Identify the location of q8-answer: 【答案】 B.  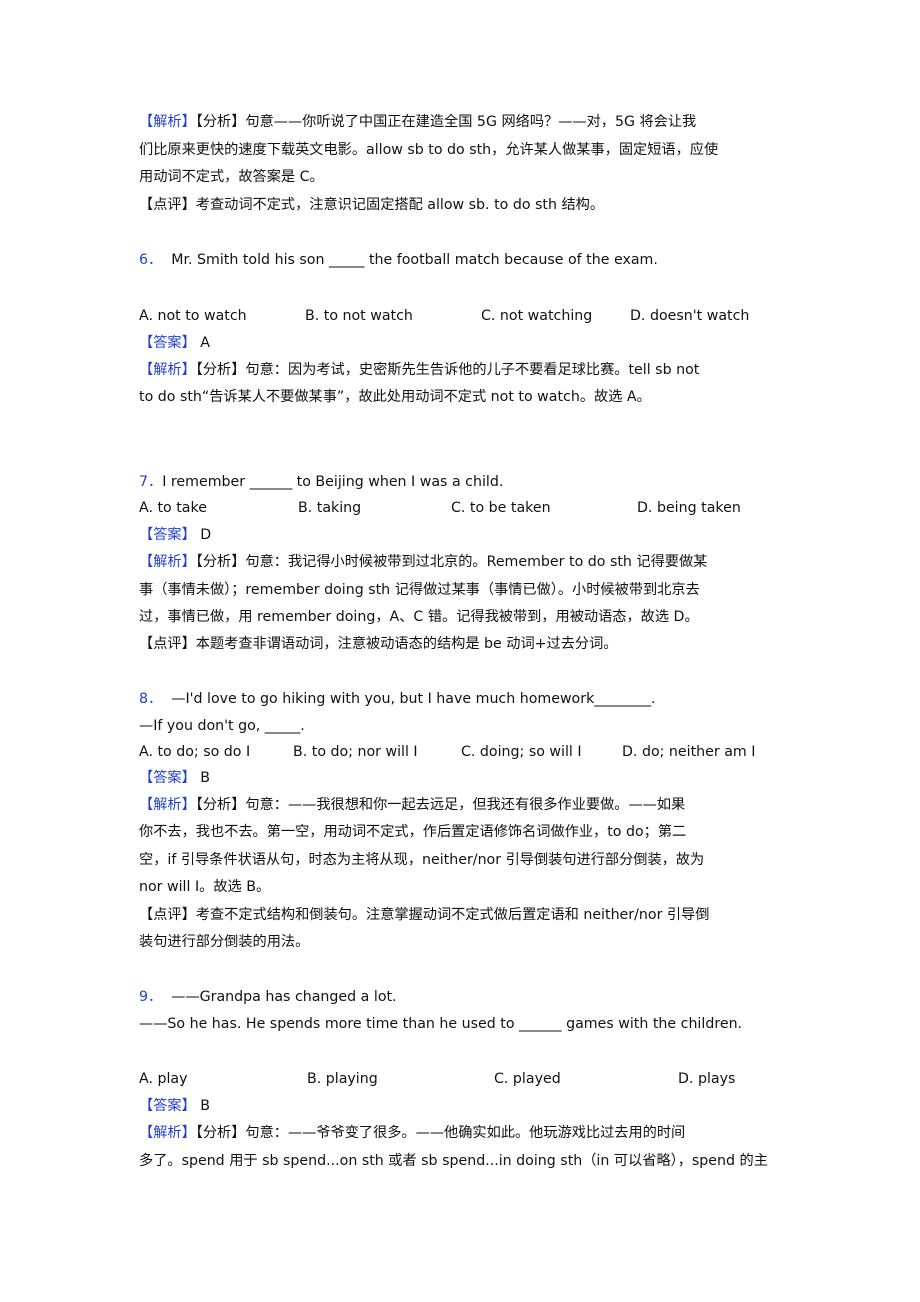
(175, 778).